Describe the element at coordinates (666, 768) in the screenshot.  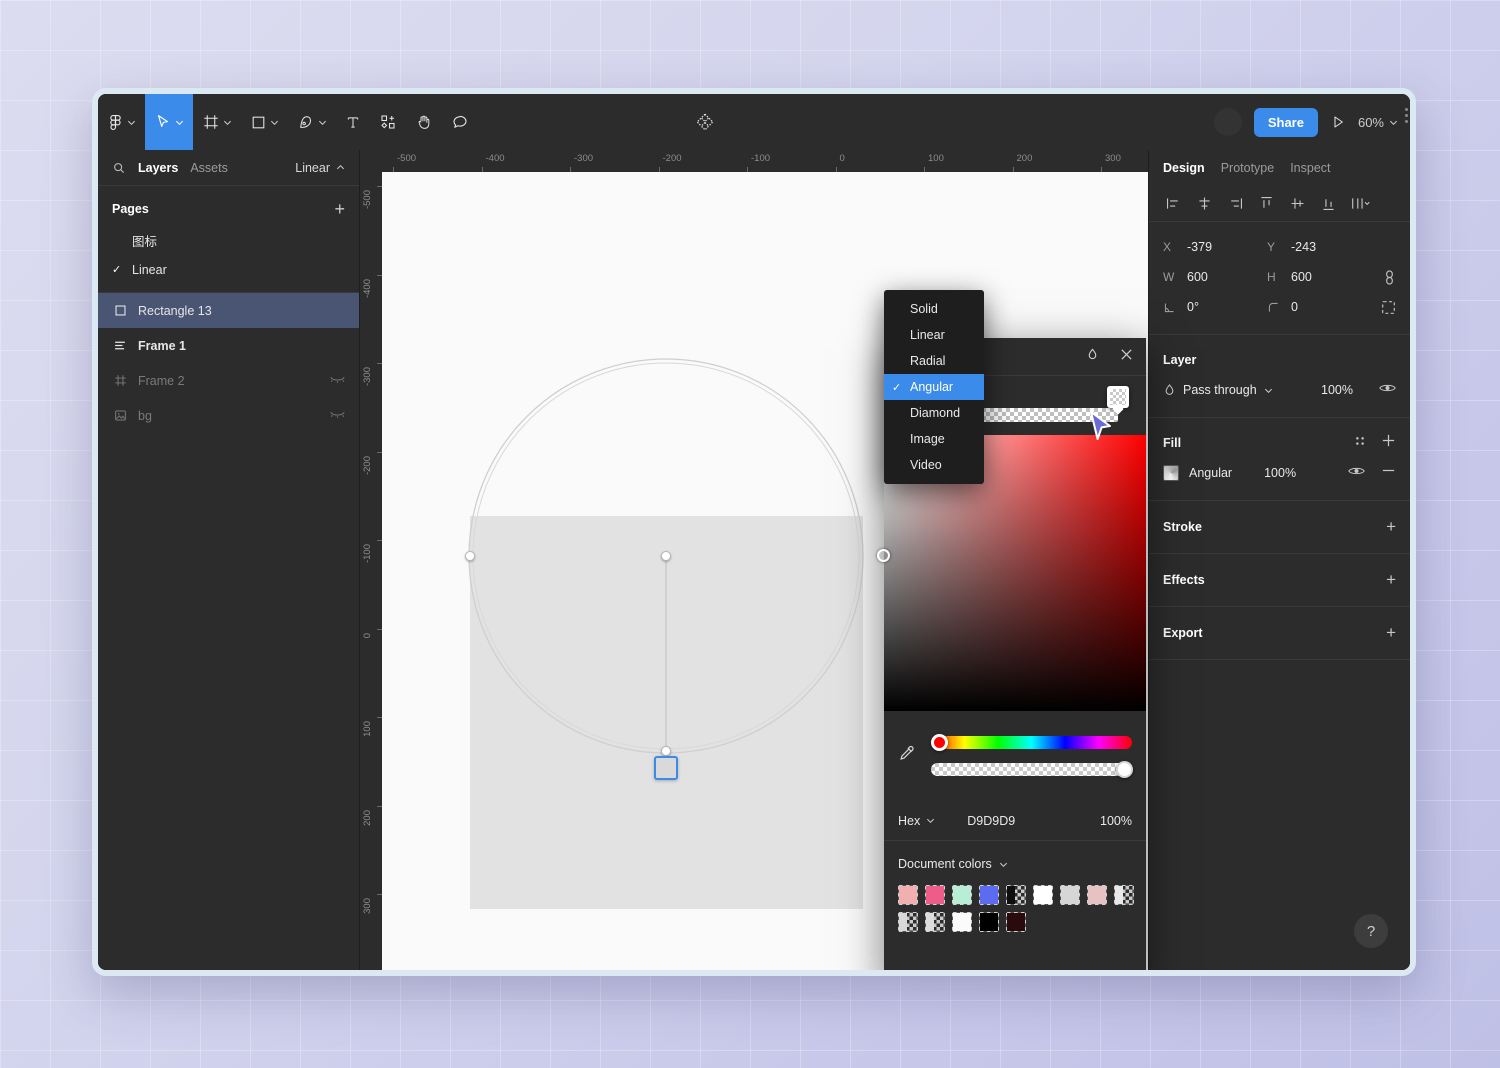
I see `gradient-stop-swatch` at that location.